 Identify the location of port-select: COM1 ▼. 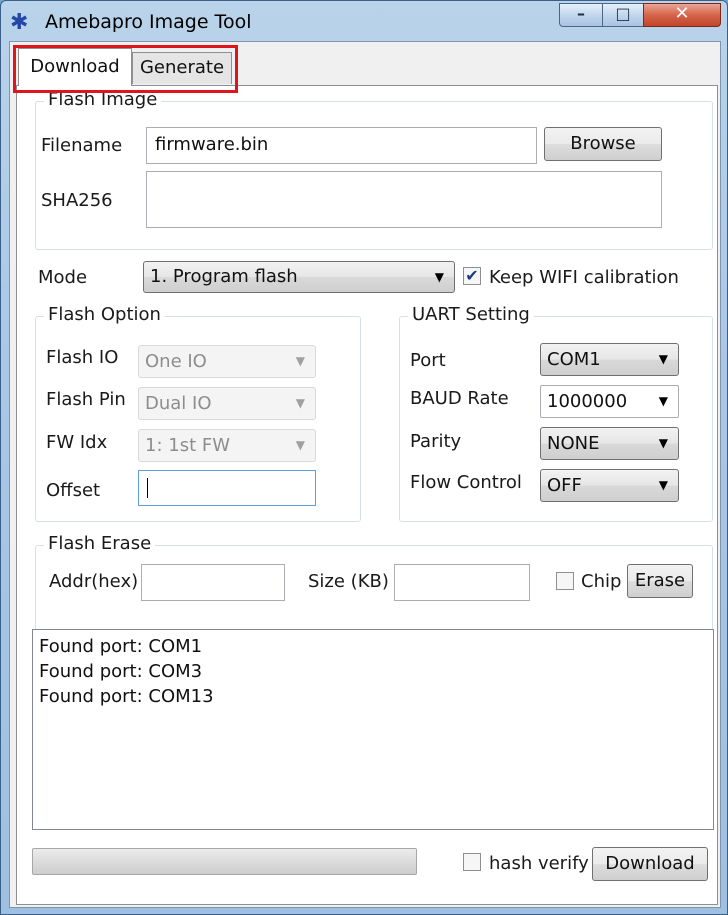
(609, 359).